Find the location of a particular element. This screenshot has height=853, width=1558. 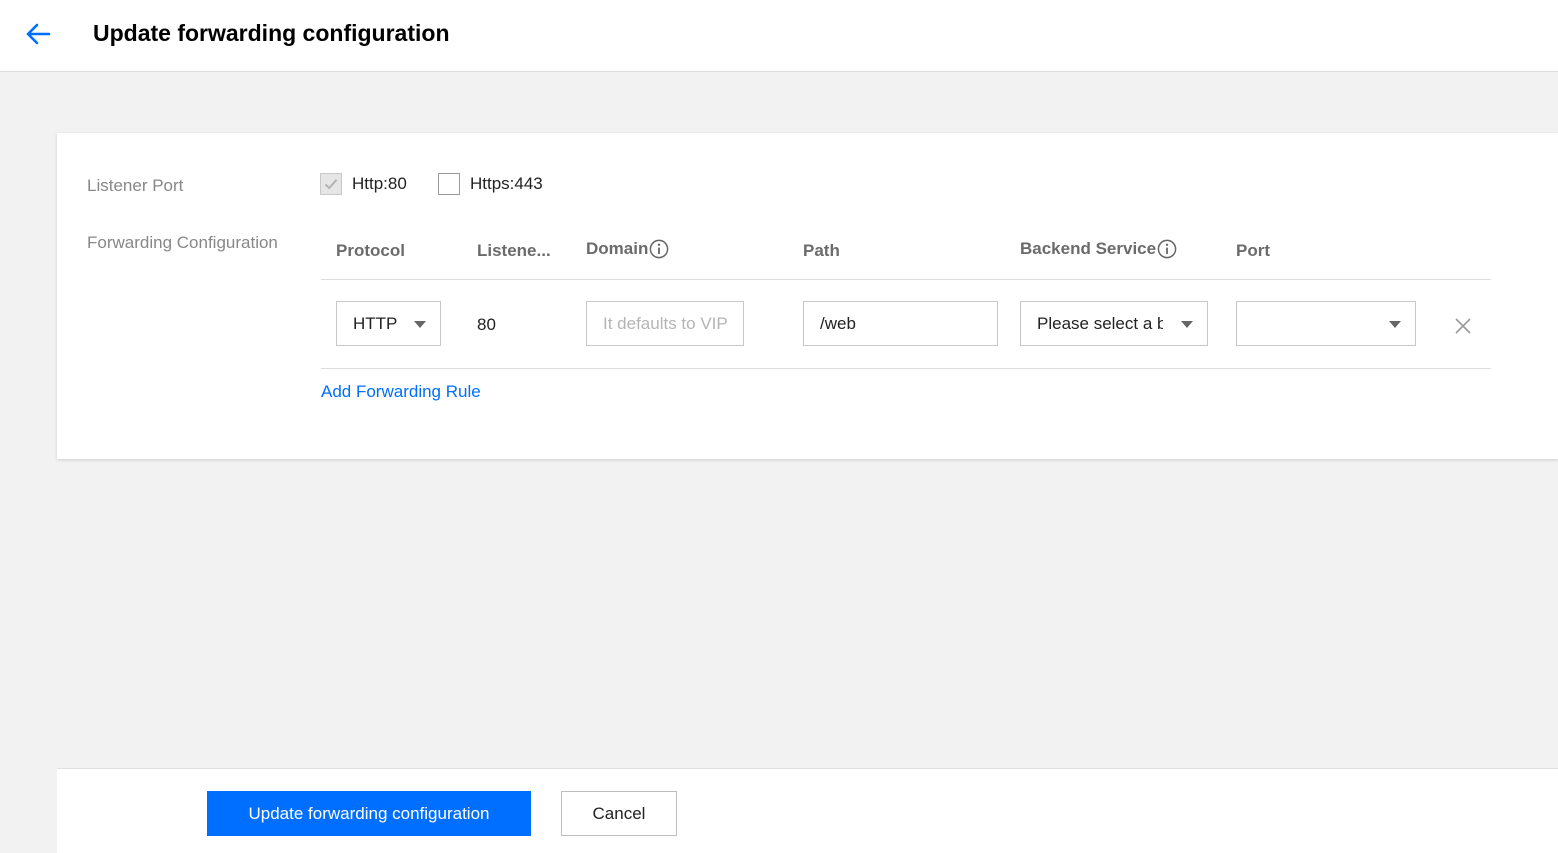

listener-port-value: 80 is located at coordinates (486, 324).